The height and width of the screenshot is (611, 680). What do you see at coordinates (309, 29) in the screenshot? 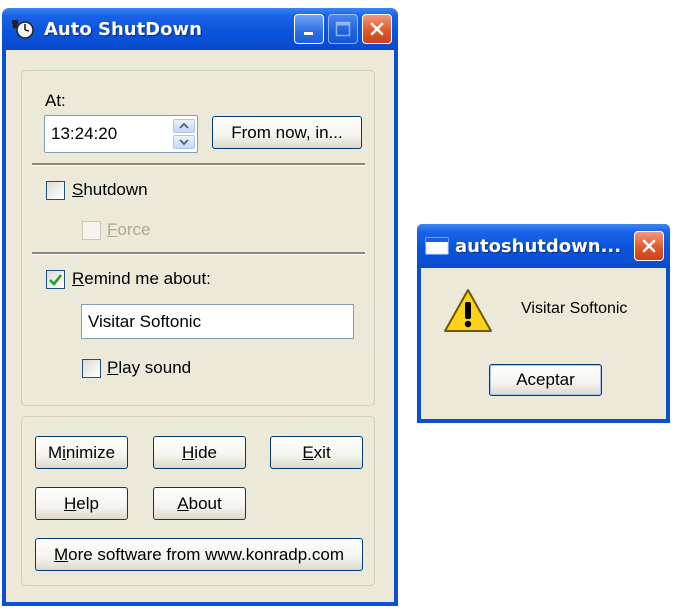
I see `minimize-window-button` at bounding box center [309, 29].